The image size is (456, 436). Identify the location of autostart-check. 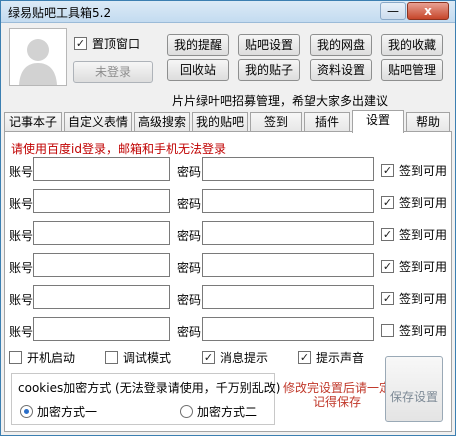
(15, 357).